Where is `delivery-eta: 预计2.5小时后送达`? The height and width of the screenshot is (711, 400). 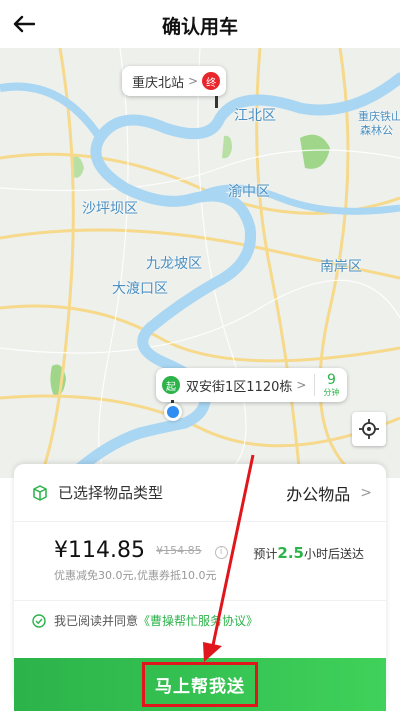
delivery-eta: 预计2.5小时后送达 is located at coordinates (308, 553).